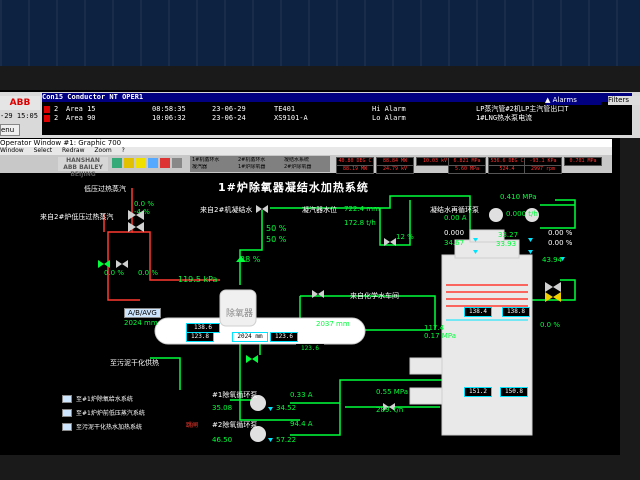 The width and height of the screenshot is (640, 480). I want to click on readout-v2: -4 %, so click(142, 212).